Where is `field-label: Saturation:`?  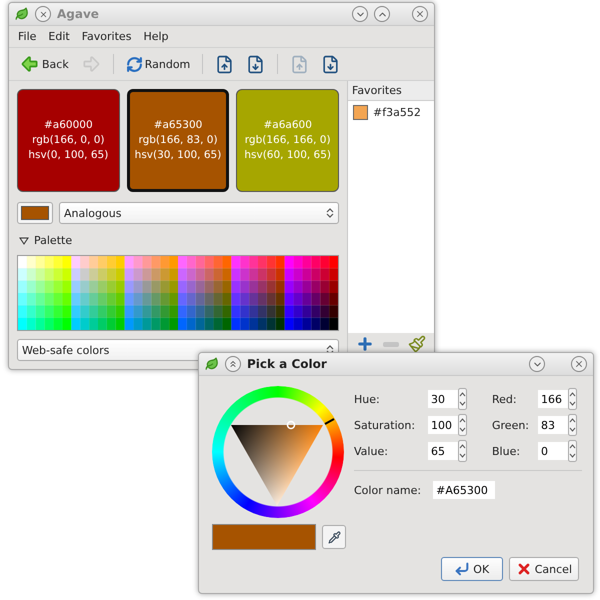 field-label: Saturation: is located at coordinates (385, 425).